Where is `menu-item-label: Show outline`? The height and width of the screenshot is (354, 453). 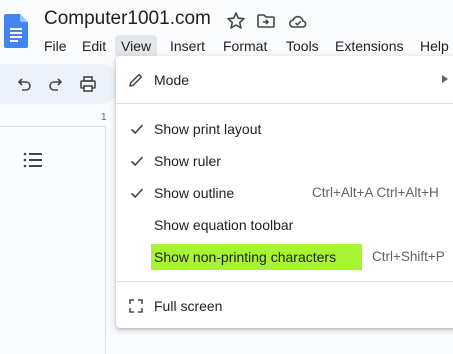
menu-item-label: Show outline is located at coordinates (194, 193).